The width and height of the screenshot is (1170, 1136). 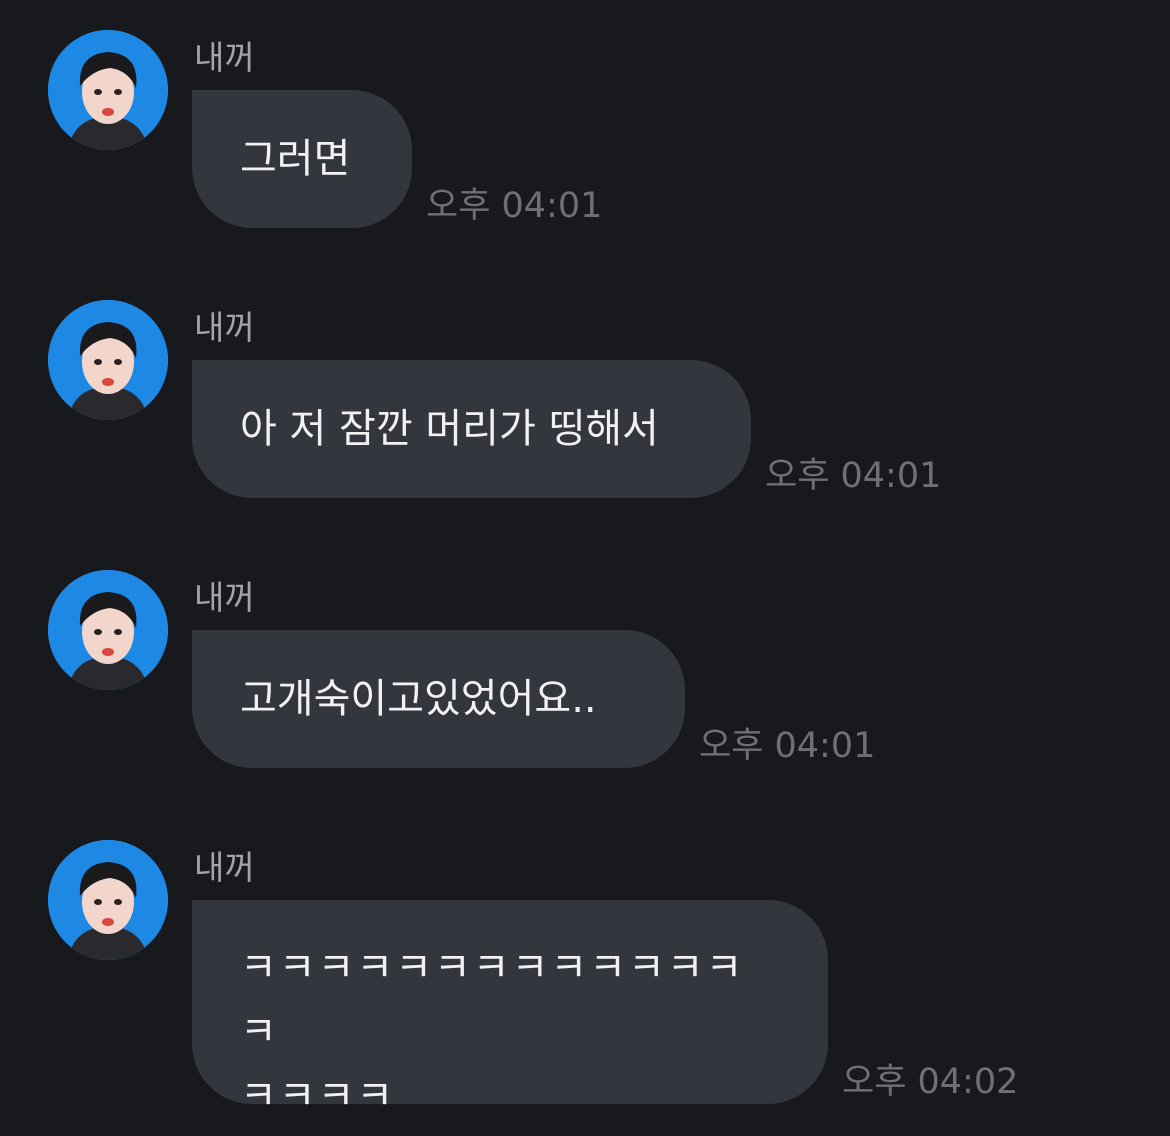 What do you see at coordinates (510, 1009) in the screenshot?
I see `message-bubble: ㅋㅋㅋㅋㅋㅋㅋㅋㅋㅋㅋㅋㅋㅋ ㅋㅋㅋㅋ` at bounding box center [510, 1009].